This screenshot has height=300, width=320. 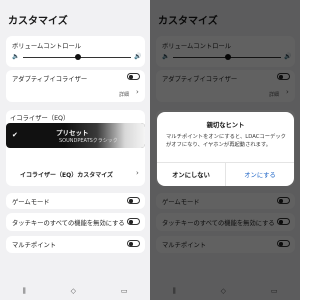 What do you see at coordinates (78, 57) in the screenshot?
I see `volume-slider-knob` at bounding box center [78, 57].